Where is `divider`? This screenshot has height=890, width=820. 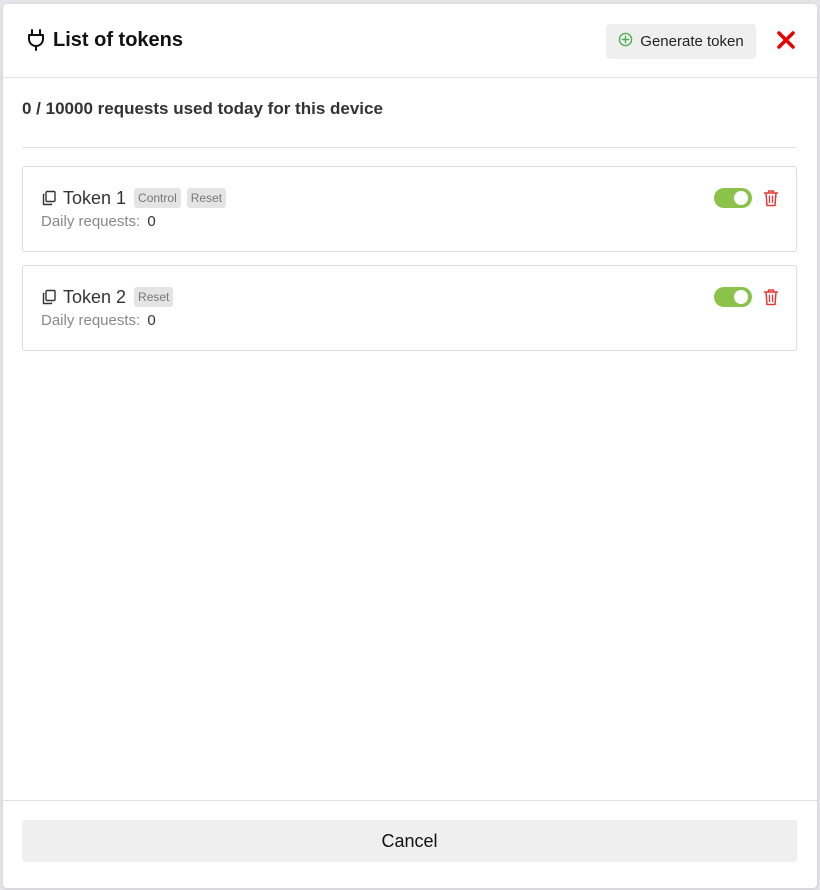
divider is located at coordinates (409, 147).